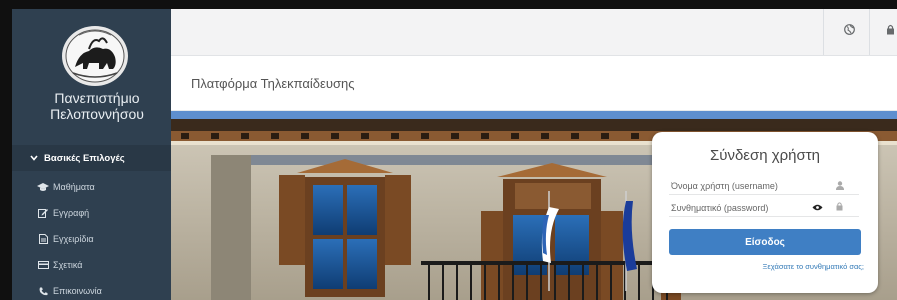 Image resolution: width=897 pixels, height=300 pixels. Describe the element at coordinates (34, 158) in the screenshot. I see `chevron-down-icon` at that location.